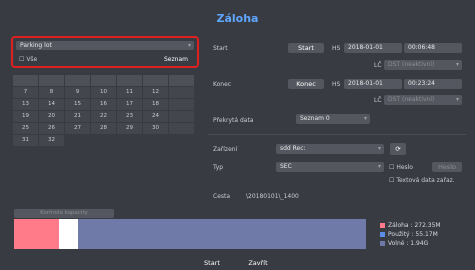  Describe the element at coordinates (336, 48) in the screenshot. I see `start-hs-label: HS` at that location.